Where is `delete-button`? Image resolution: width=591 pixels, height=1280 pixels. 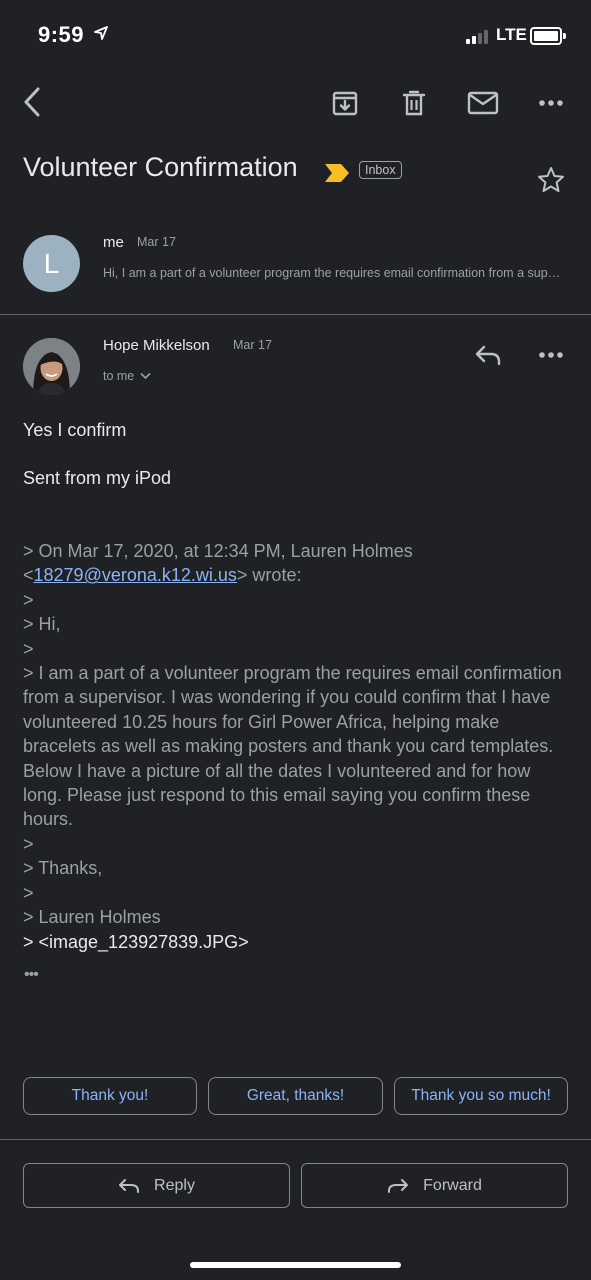
delete-button is located at coordinates (414, 103).